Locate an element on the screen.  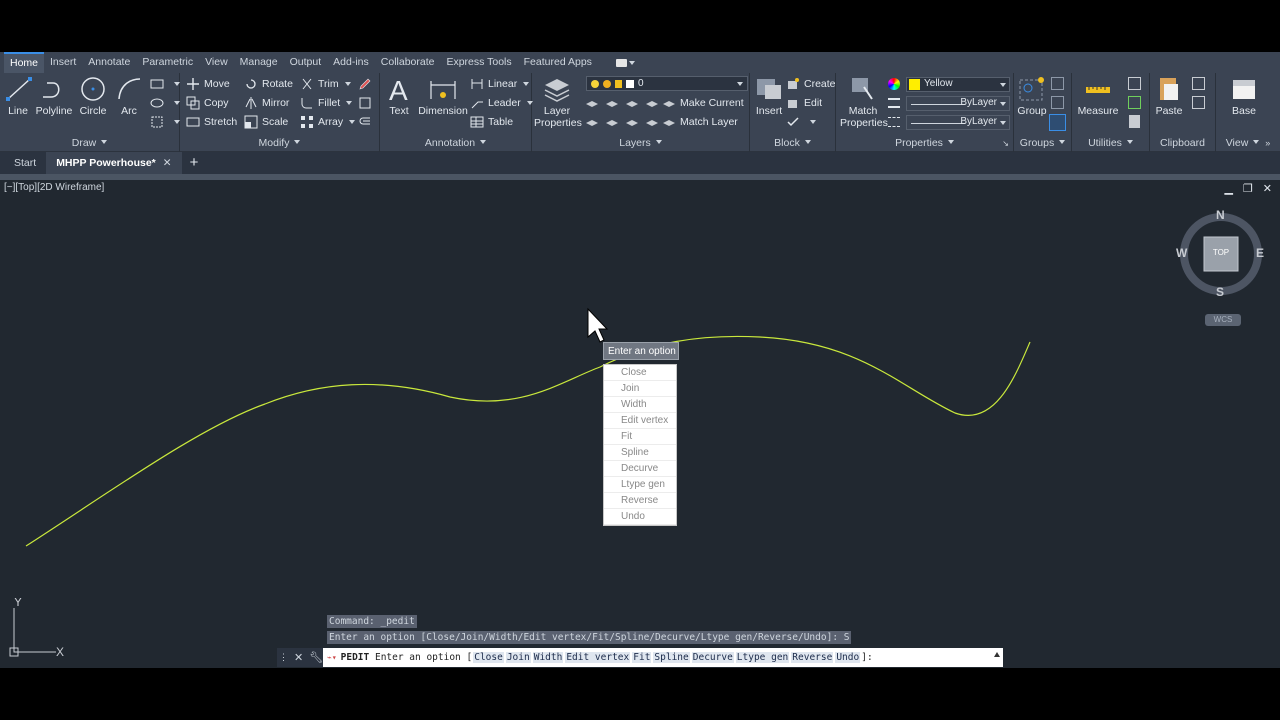
tab-featured-apps: Featured Apps is located at coordinates (558, 62).